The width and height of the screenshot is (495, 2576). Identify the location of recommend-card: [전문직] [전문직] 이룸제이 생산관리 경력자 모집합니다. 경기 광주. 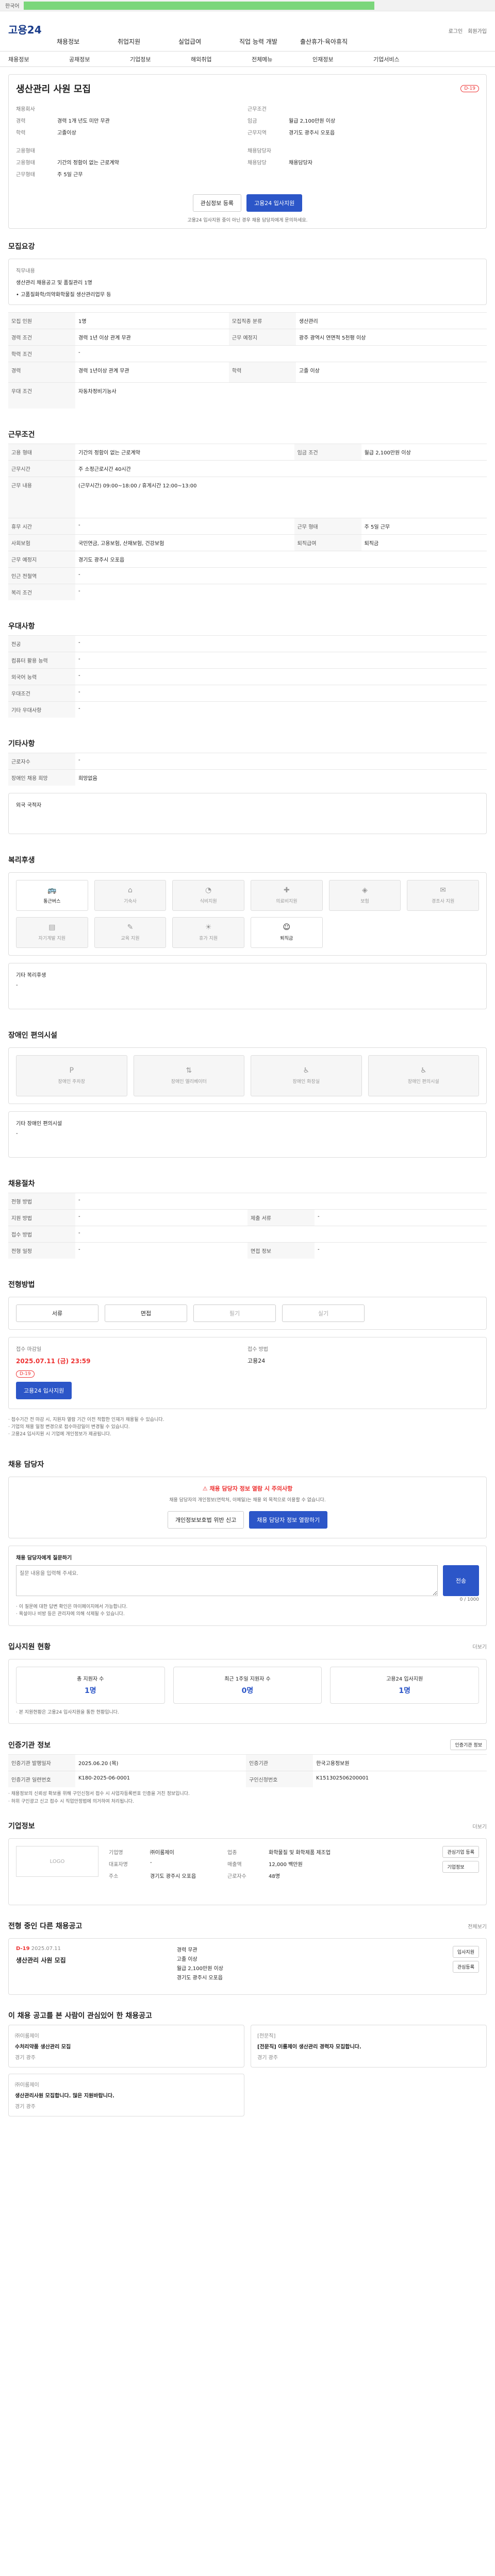
(369, 2046).